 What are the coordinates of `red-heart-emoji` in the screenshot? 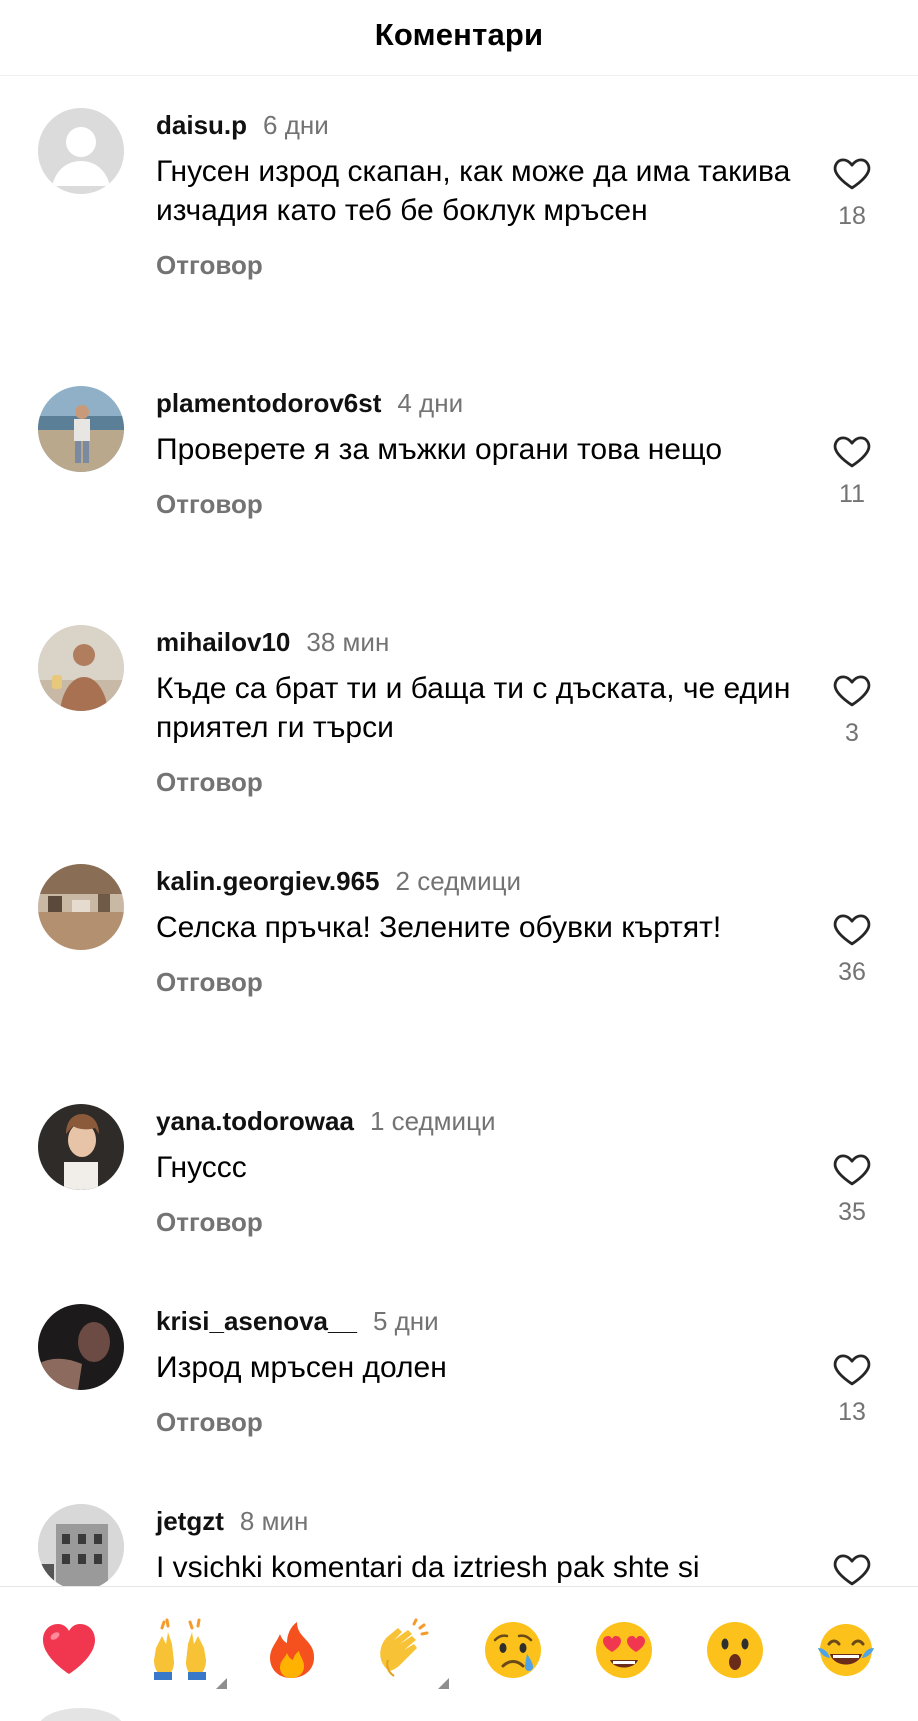 It's located at (69, 1650).